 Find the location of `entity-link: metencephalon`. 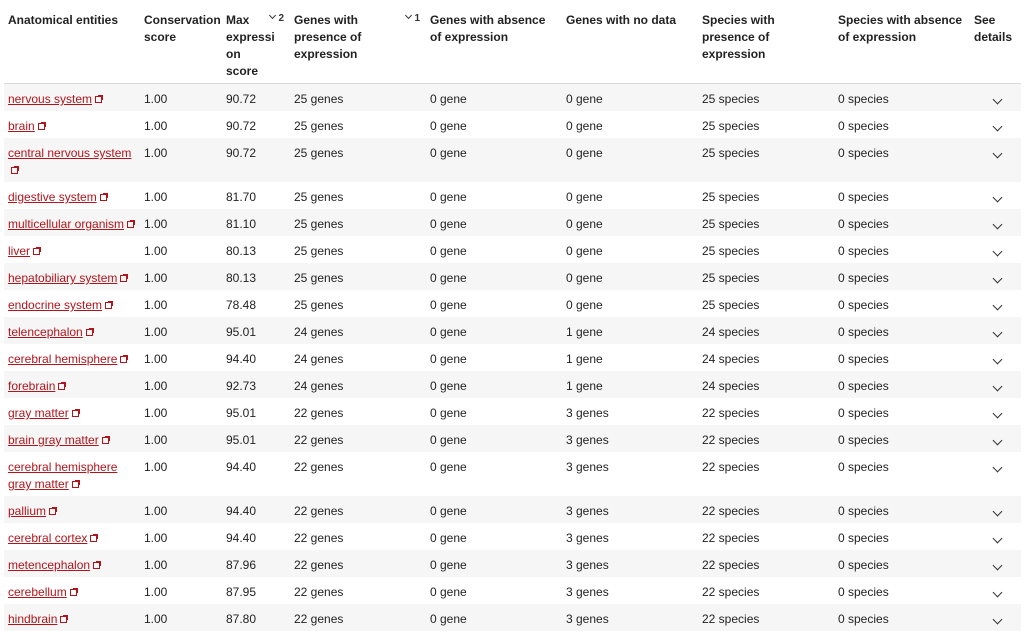

entity-link: metencephalon is located at coordinates (49, 565).